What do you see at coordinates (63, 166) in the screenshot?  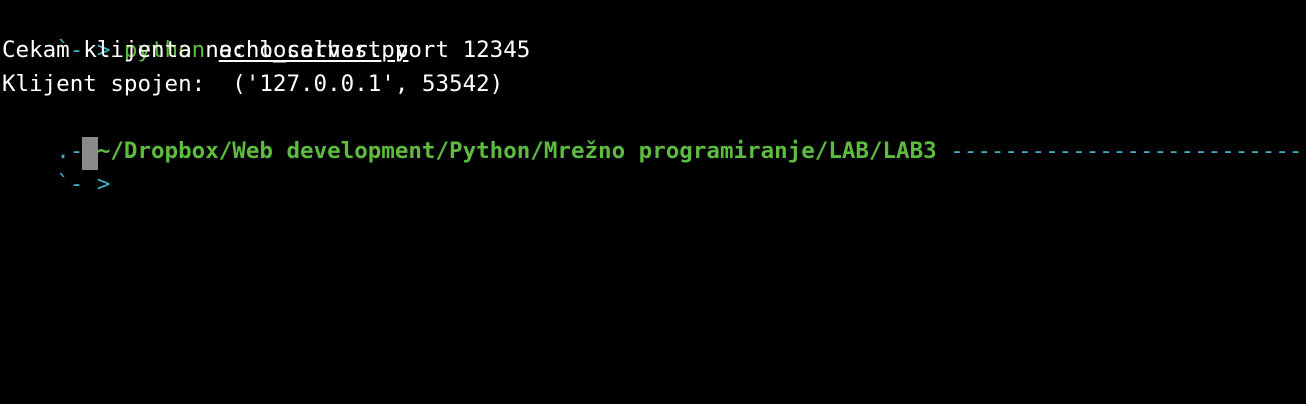 I see `input-prompt-line: `- >` at bounding box center [63, 166].